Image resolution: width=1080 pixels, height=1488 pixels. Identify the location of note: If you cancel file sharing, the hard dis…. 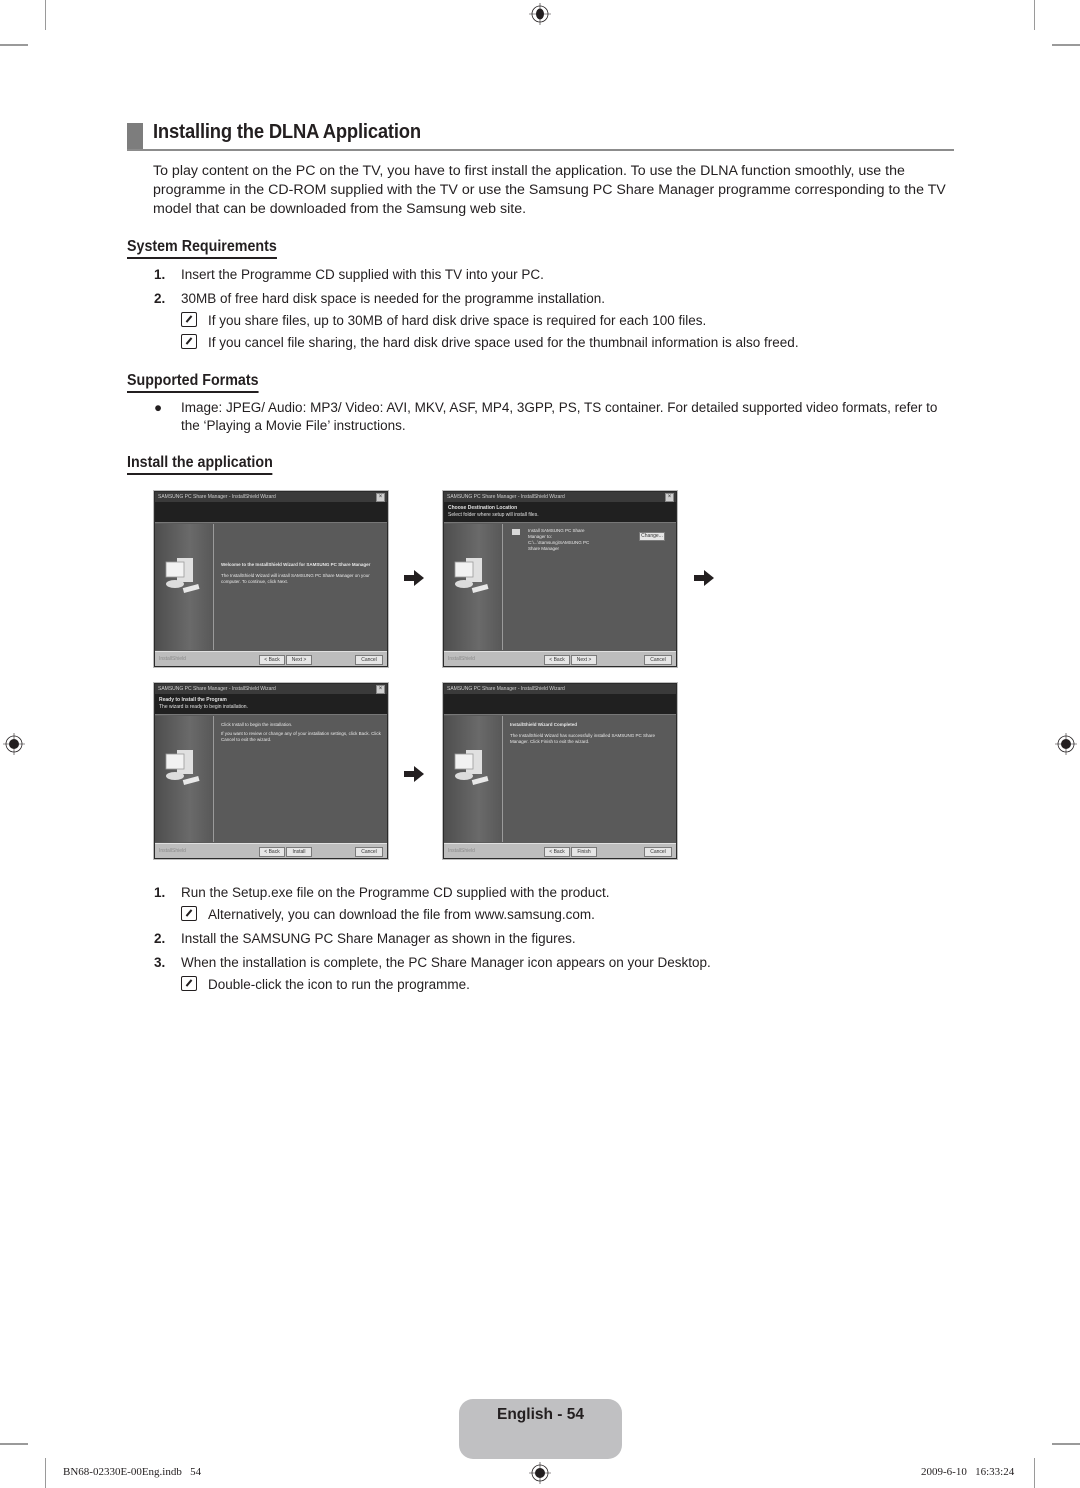
(490, 343).